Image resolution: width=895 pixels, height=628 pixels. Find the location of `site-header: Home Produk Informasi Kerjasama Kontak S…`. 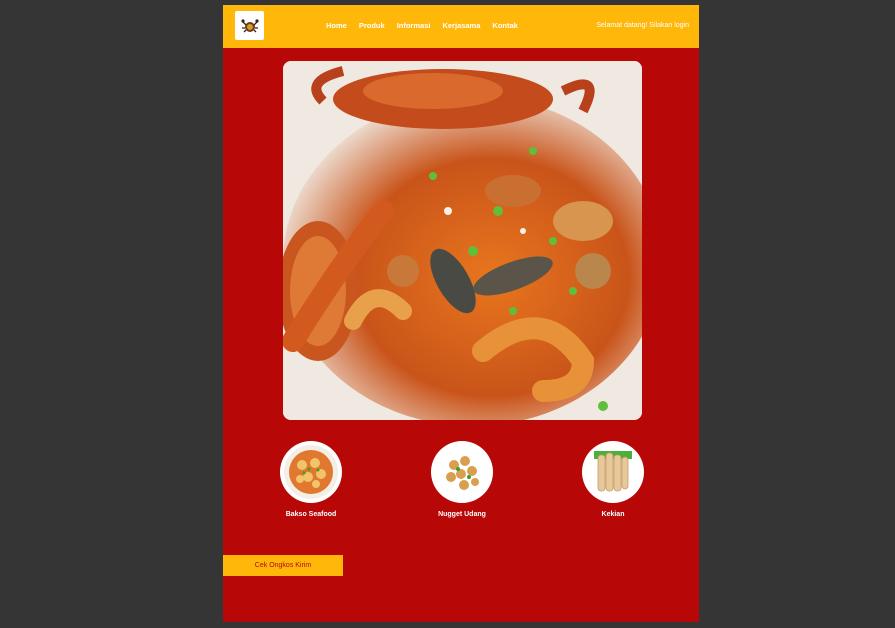

site-header: Home Produk Informasi Kerjasama Kontak S… is located at coordinates (461, 26).